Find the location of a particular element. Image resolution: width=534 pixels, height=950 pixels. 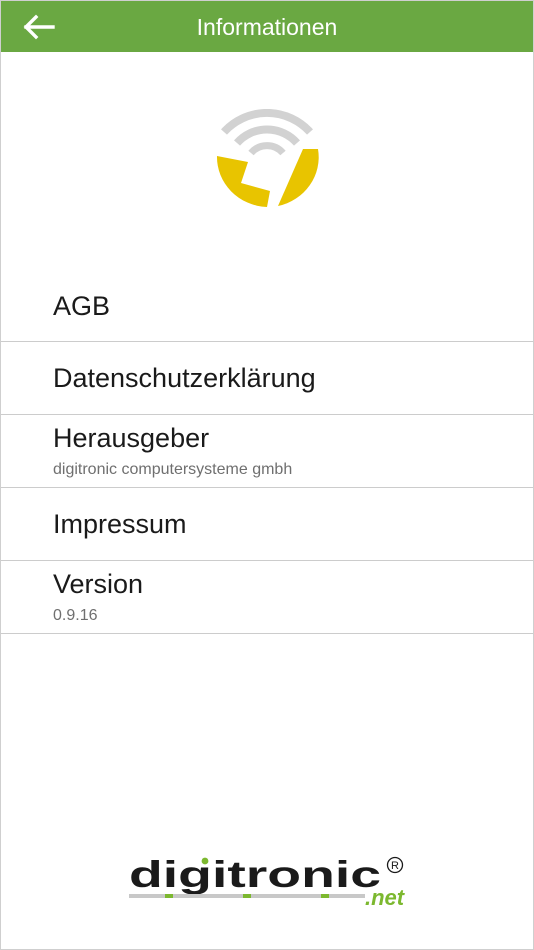

brand-suffix: .net is located at coordinates (385, 897).